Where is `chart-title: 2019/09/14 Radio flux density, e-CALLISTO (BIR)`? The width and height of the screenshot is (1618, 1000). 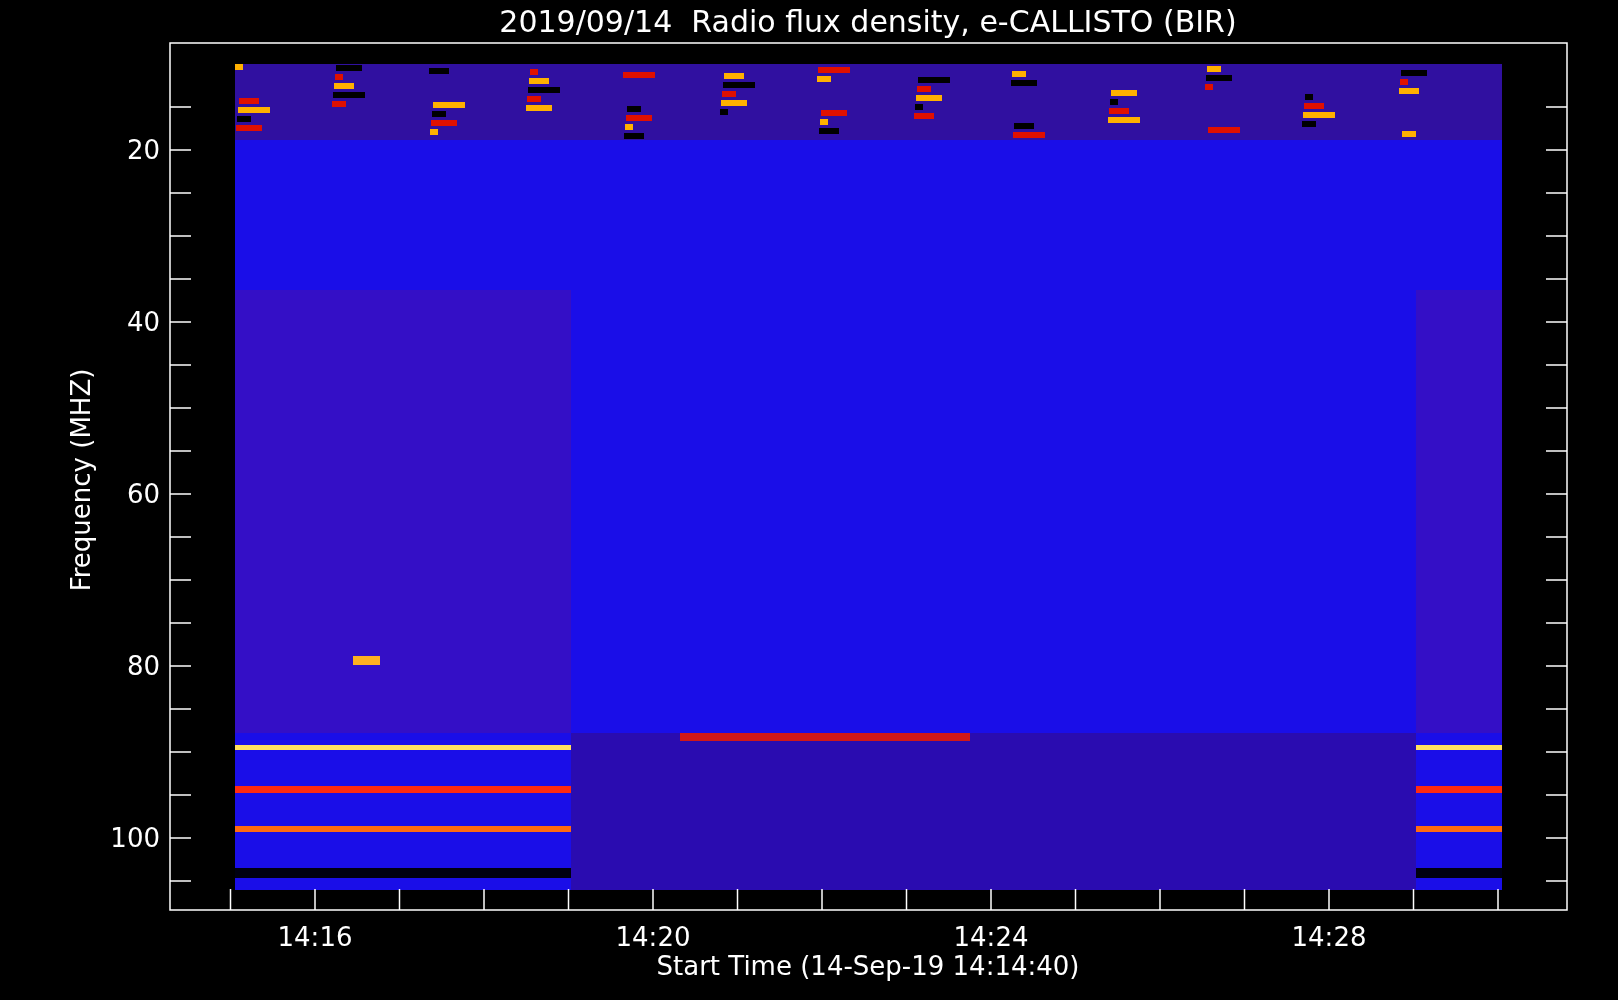
chart-title: 2019/09/14 Radio flux density, e-CALLISTO (BIR) is located at coordinates (868, 21).